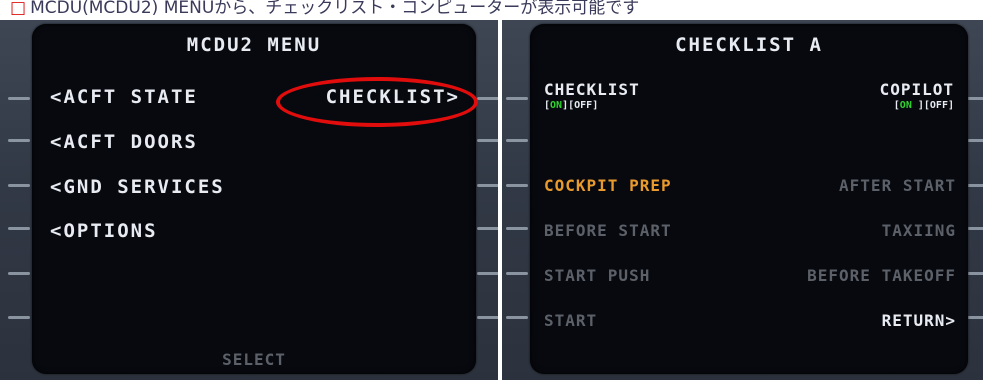 The image size is (983, 380). I want to click on select-label: SELECT, so click(254, 359).